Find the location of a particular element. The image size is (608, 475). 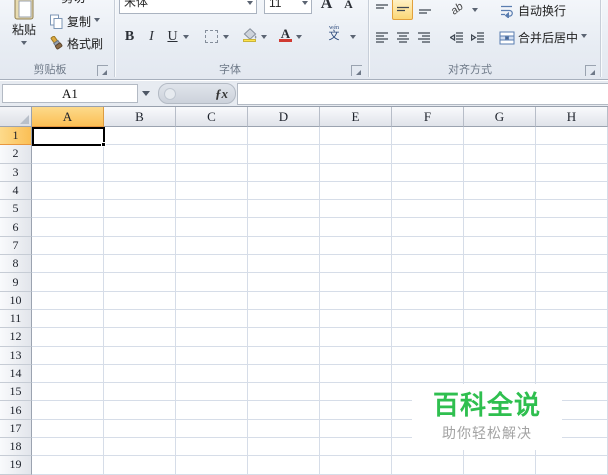

cell-F2 is located at coordinates (428, 154).